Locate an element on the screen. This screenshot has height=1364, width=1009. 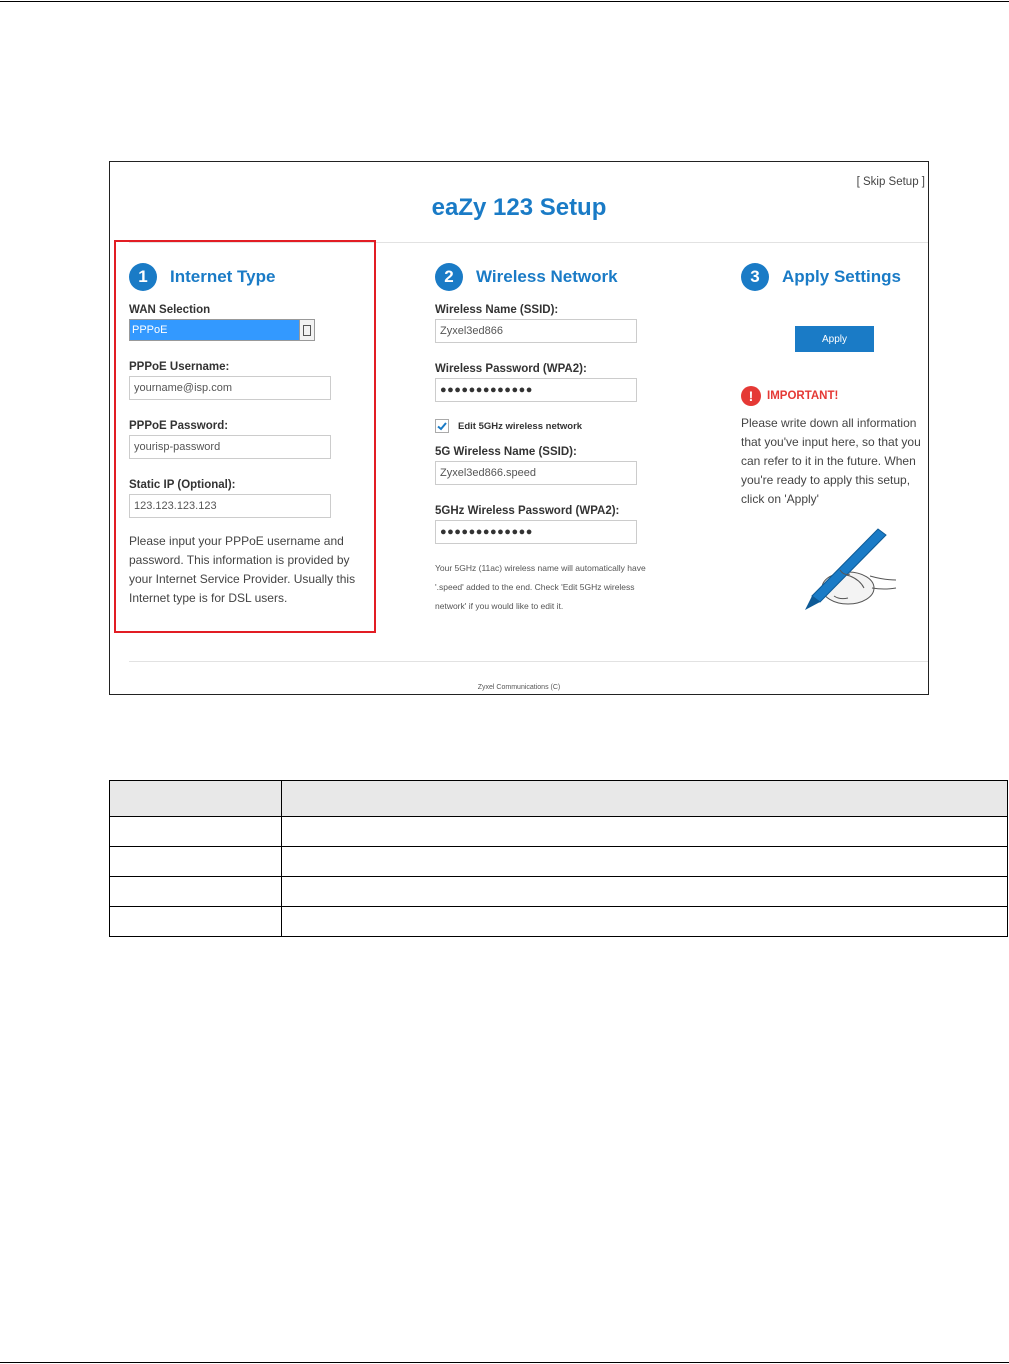
bottom-rule is located at coordinates (504, 1362).